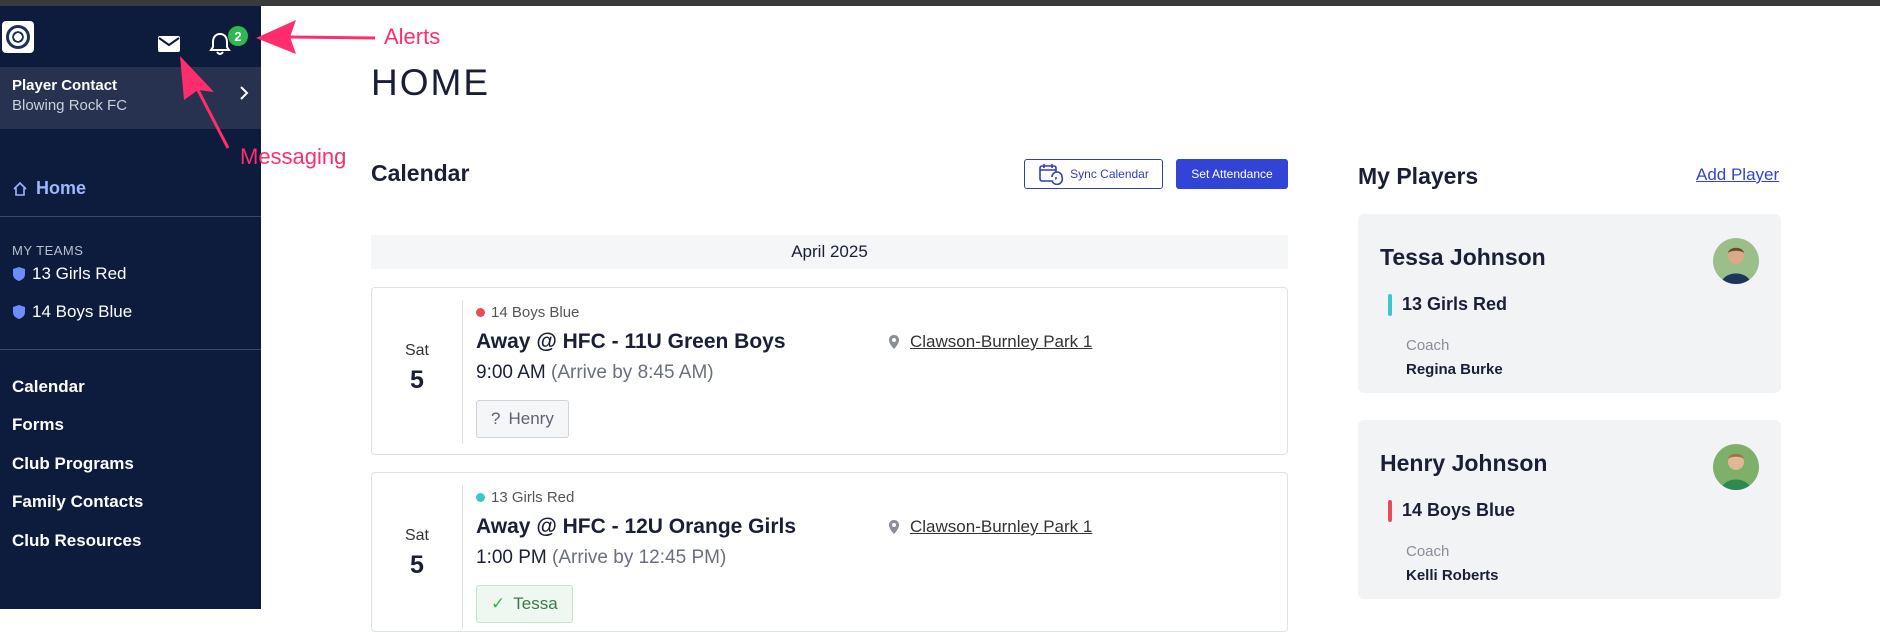  Describe the element at coordinates (1454, 369) in the screenshot. I see `coach-name: Regina Burke` at that location.